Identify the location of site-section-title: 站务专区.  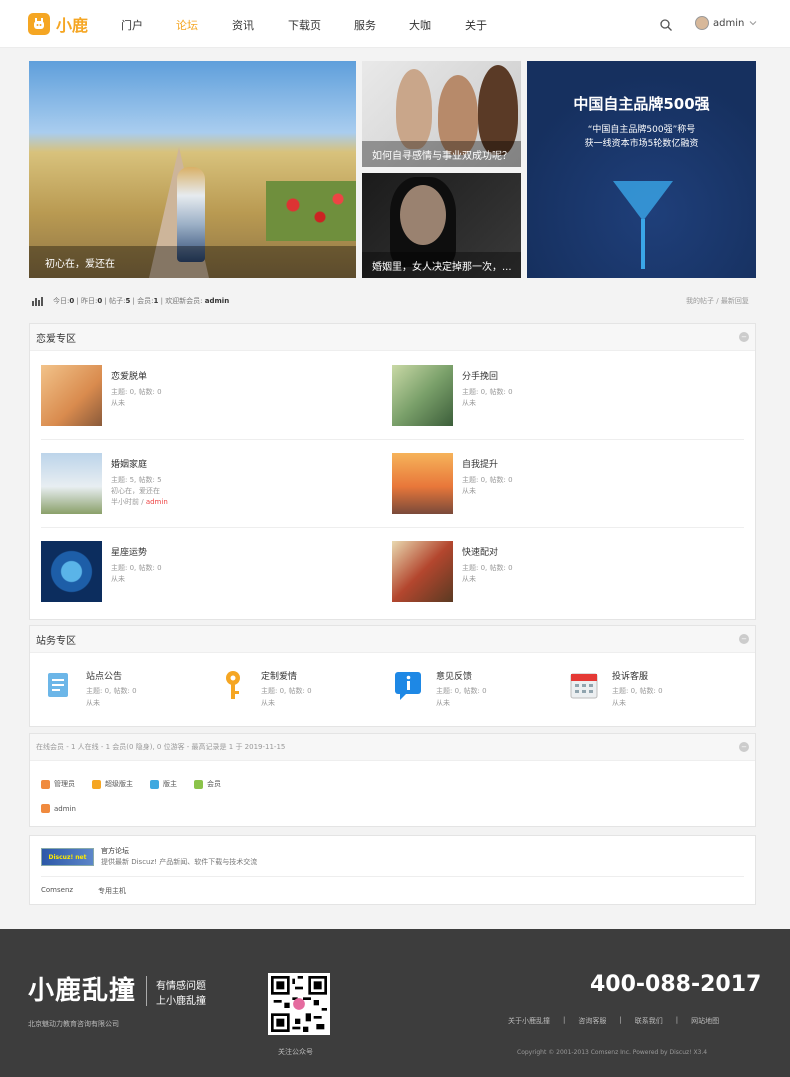
(56, 641).